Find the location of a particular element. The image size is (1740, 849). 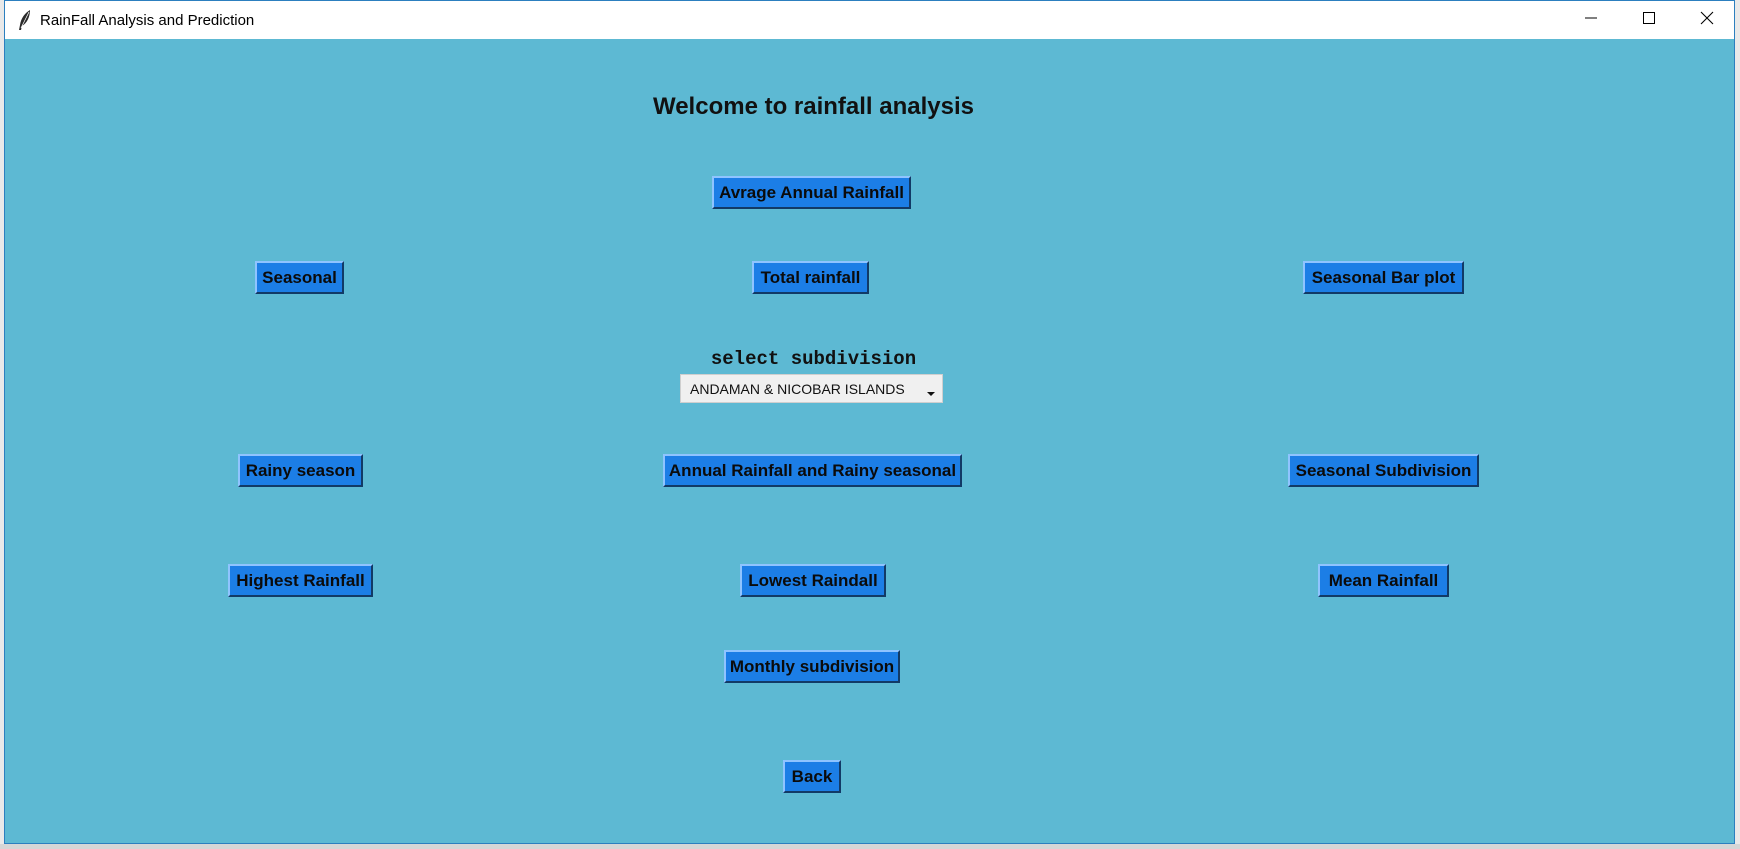

feather-icon is located at coordinates (25, 20).